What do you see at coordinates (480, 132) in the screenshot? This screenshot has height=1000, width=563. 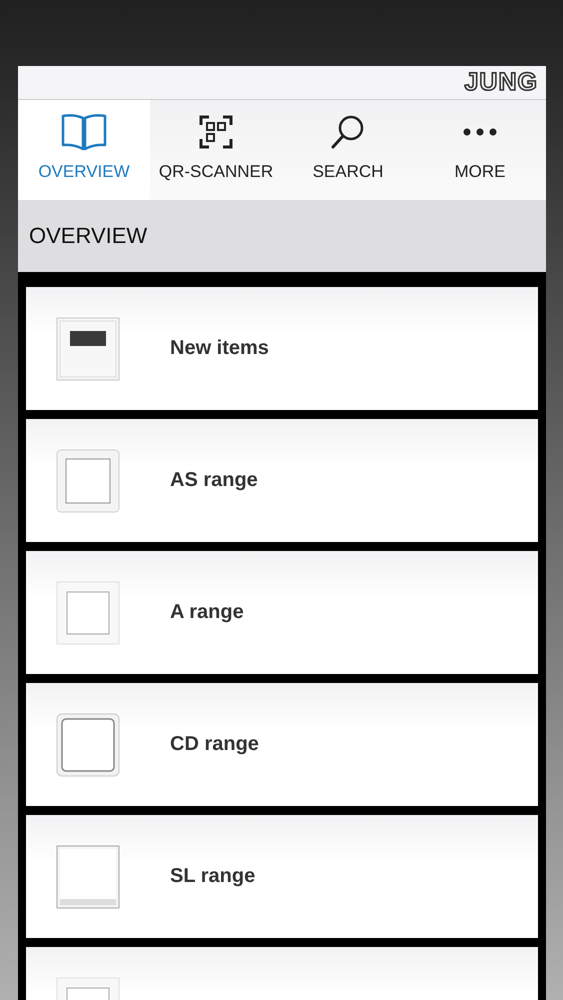 I see `more-icon` at bounding box center [480, 132].